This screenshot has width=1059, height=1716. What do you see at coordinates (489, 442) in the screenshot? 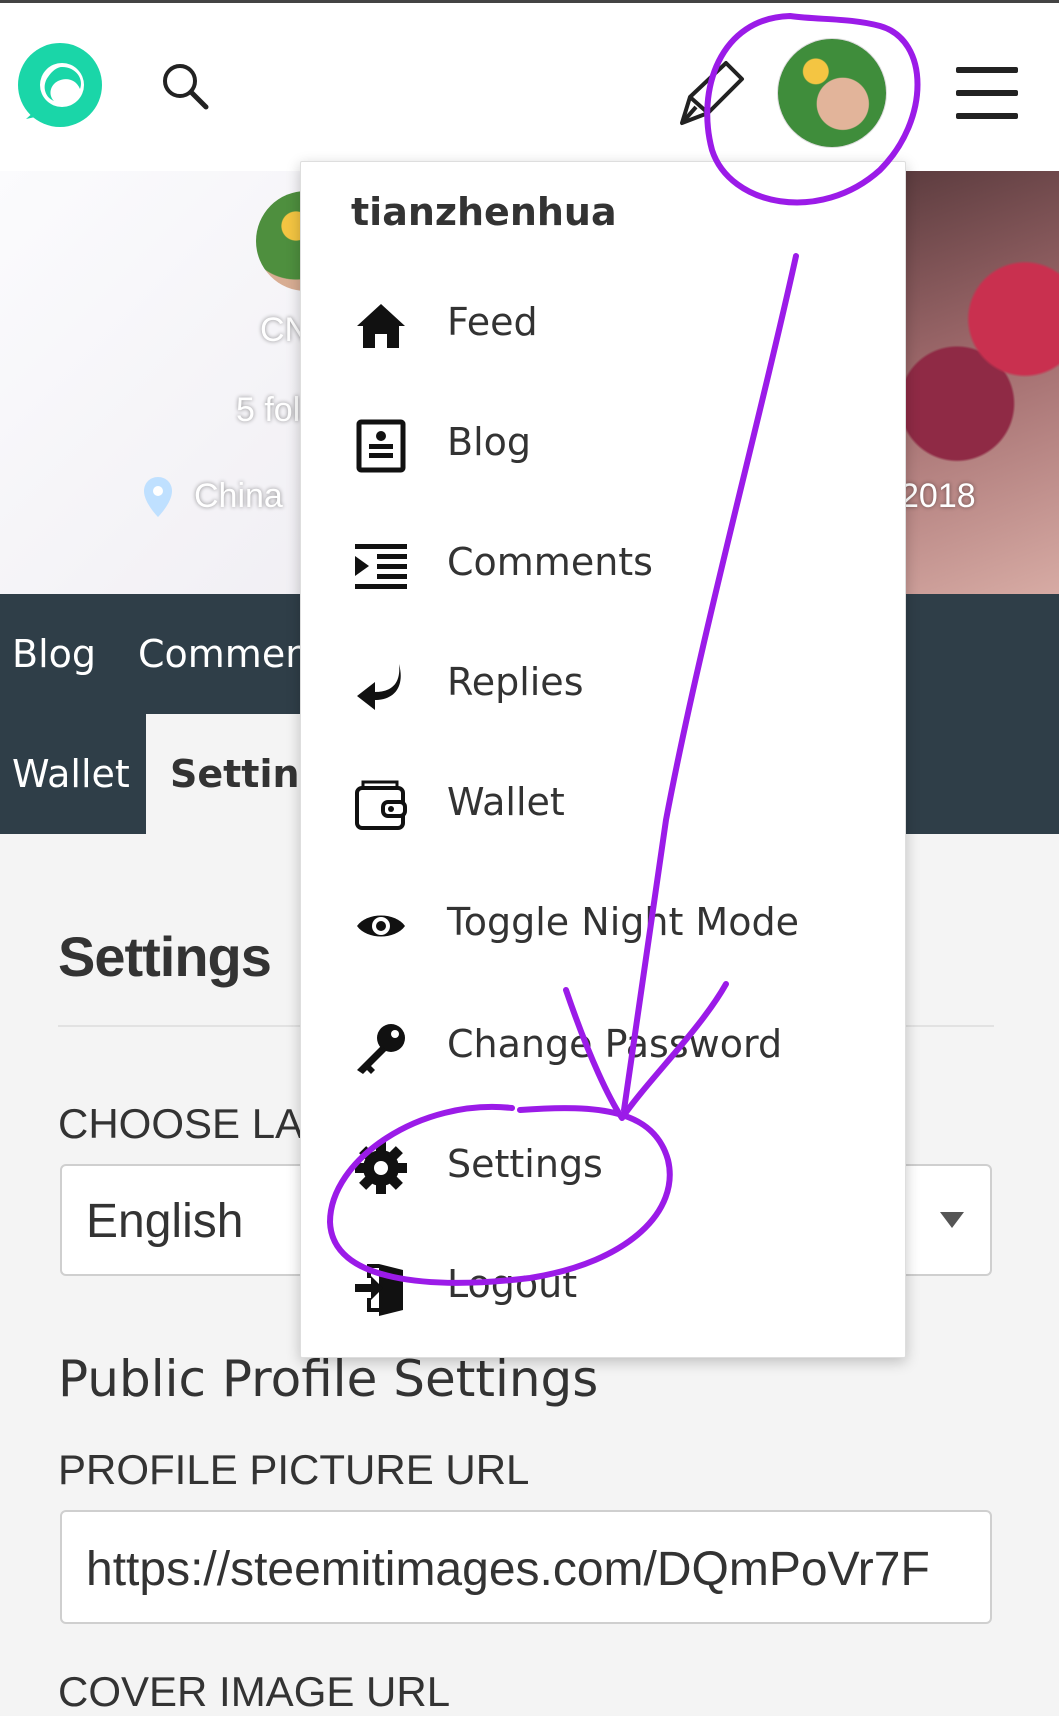
I see `menu-item-label: Blog` at bounding box center [489, 442].